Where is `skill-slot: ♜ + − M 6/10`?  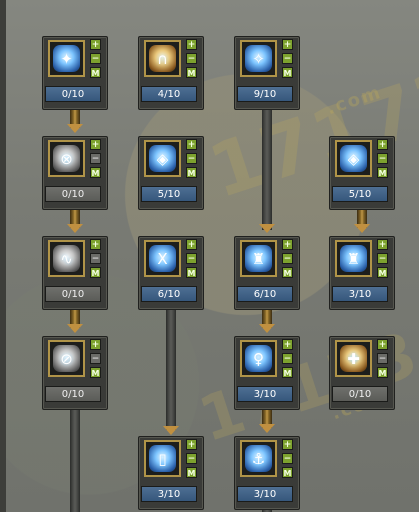
skill-slot: ♜ + − M 6/10 is located at coordinates (267, 273).